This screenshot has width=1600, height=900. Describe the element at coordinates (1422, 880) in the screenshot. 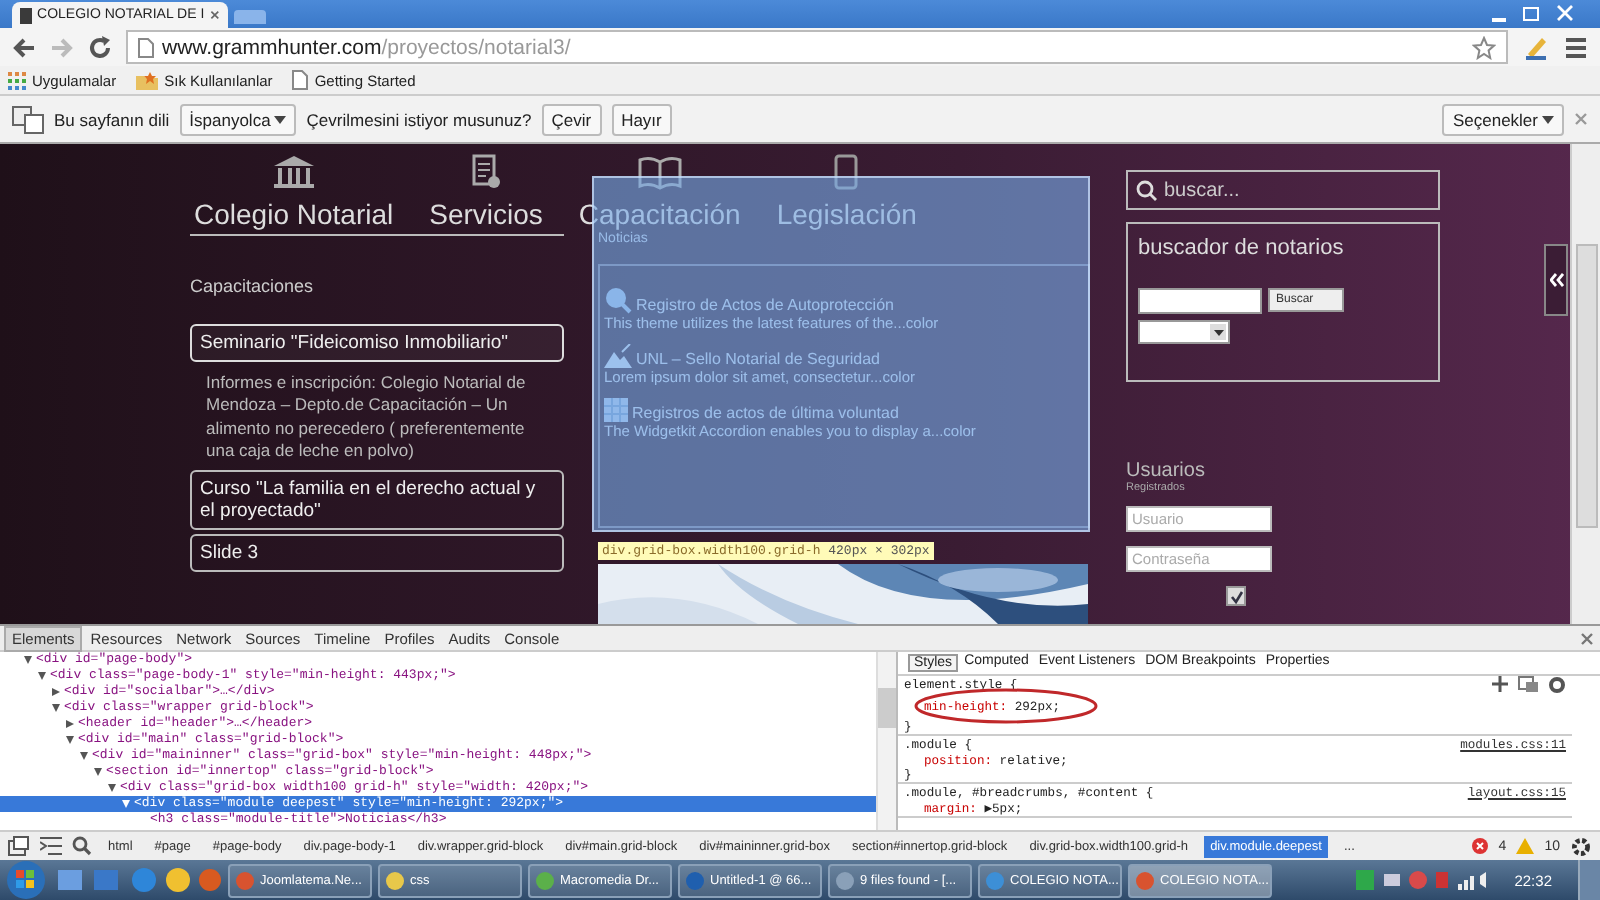

I see `tray-icons-drawing` at that location.